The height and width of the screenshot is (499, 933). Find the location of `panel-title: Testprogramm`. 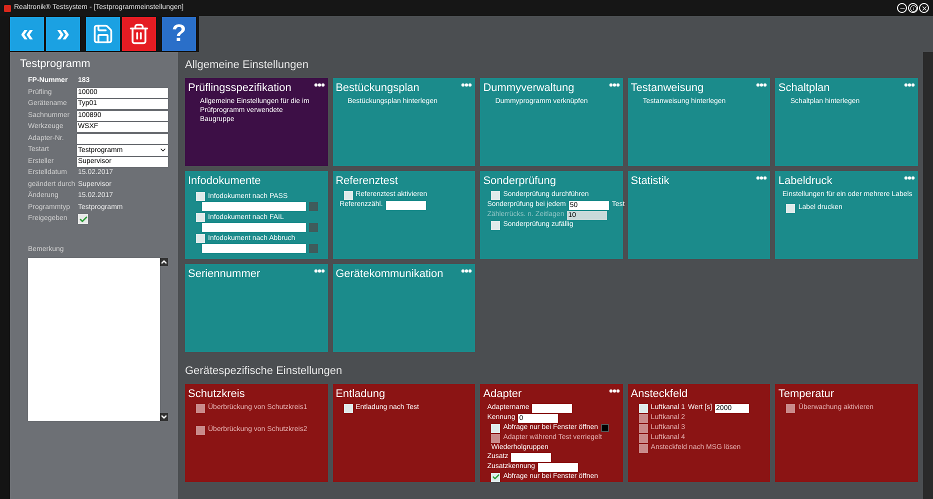

panel-title: Testprogramm is located at coordinates (56, 64).